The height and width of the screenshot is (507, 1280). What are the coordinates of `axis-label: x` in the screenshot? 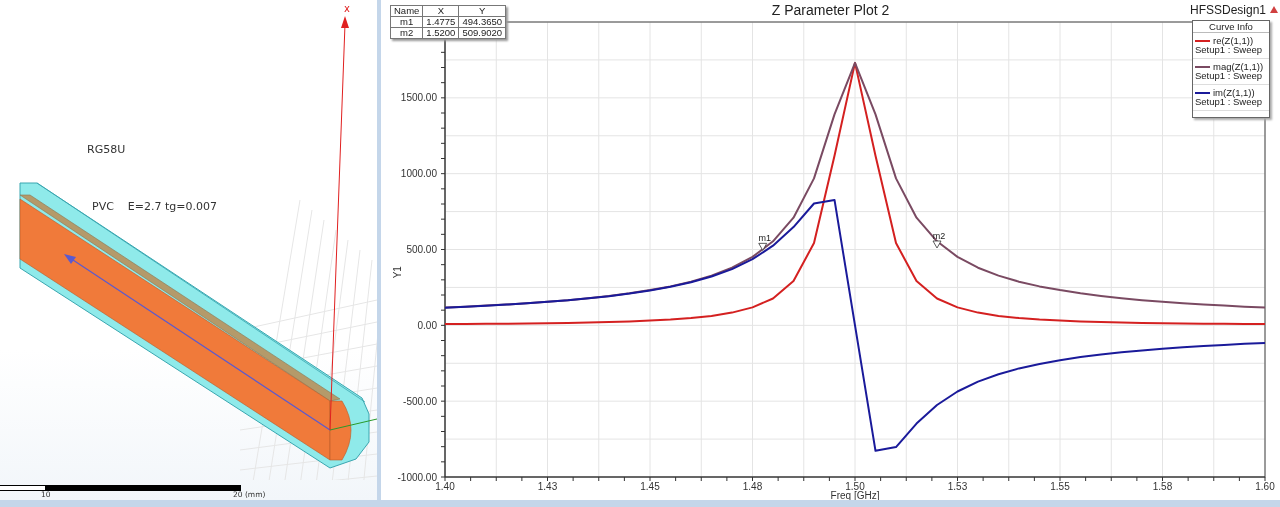 It's located at (347, 8).